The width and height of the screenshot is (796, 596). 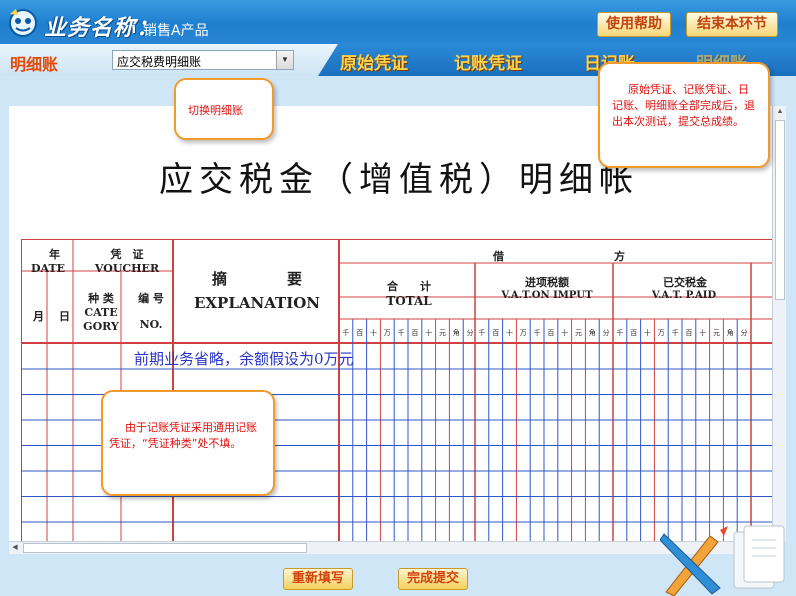 What do you see at coordinates (102, 28) in the screenshot?
I see `app-title: 业务名称：` at bounding box center [102, 28].